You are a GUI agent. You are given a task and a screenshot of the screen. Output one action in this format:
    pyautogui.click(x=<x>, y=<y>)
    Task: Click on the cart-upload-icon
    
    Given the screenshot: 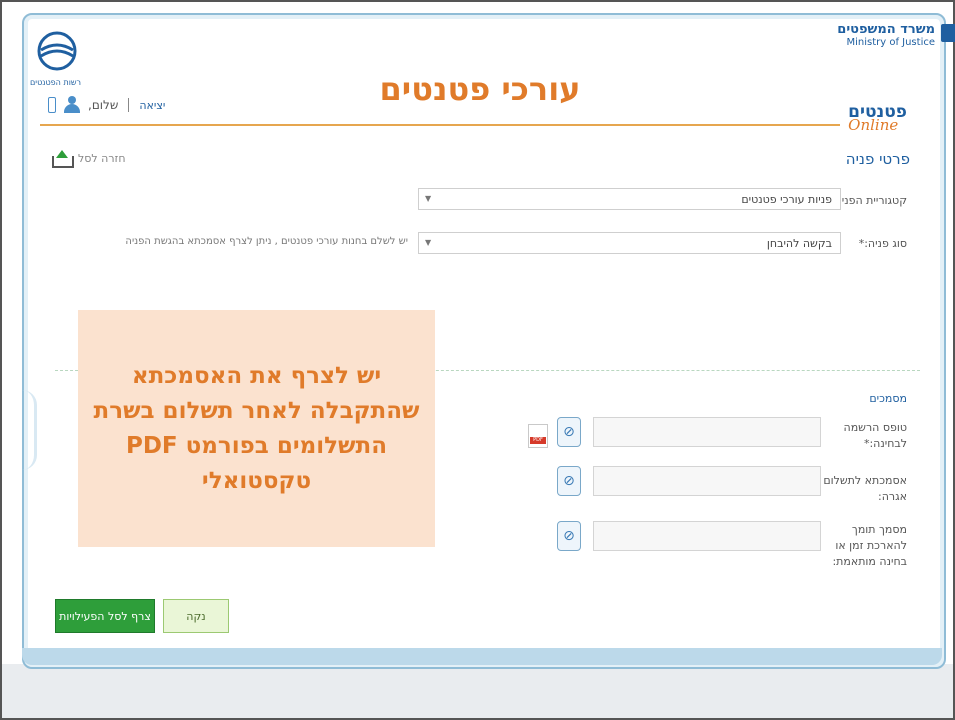 What is the action you would take?
    pyautogui.click(x=62, y=158)
    